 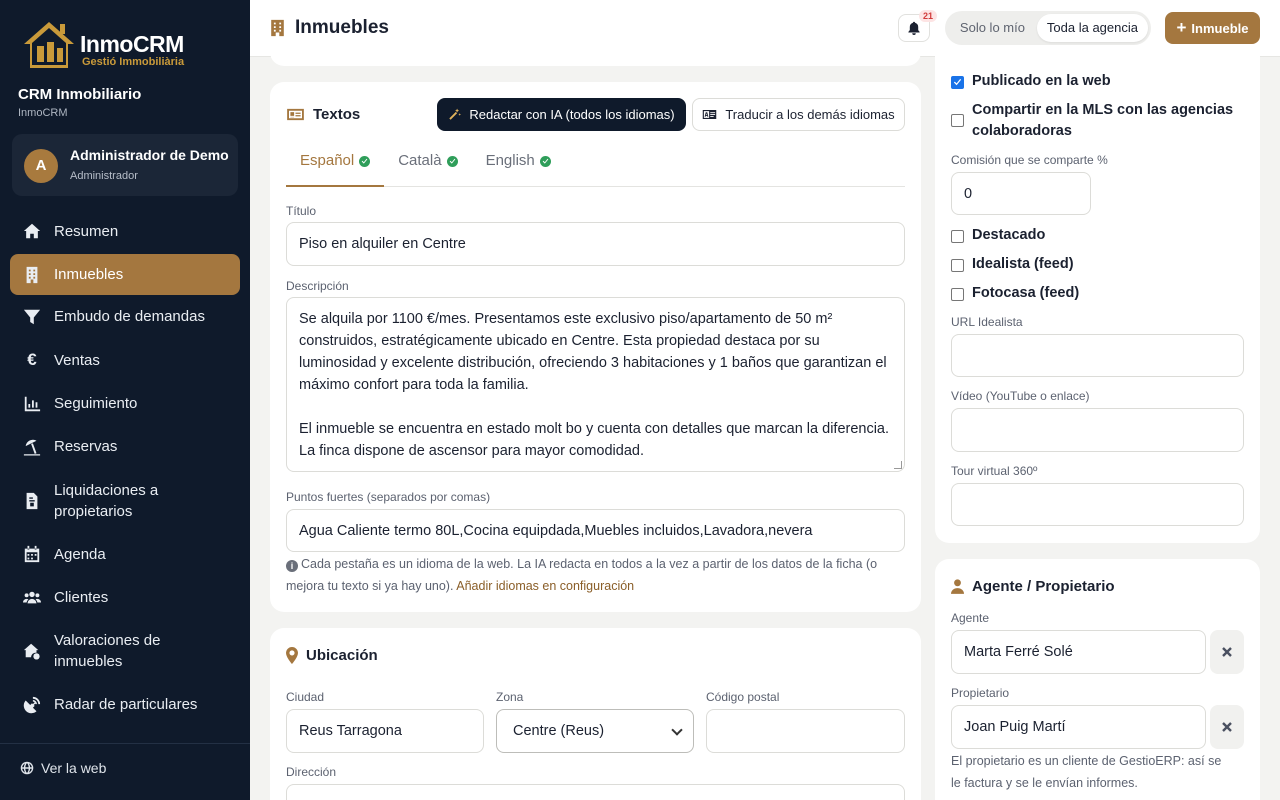 What do you see at coordinates (1220, 28) in the screenshot?
I see `add-property-label: Inmueble` at bounding box center [1220, 28].